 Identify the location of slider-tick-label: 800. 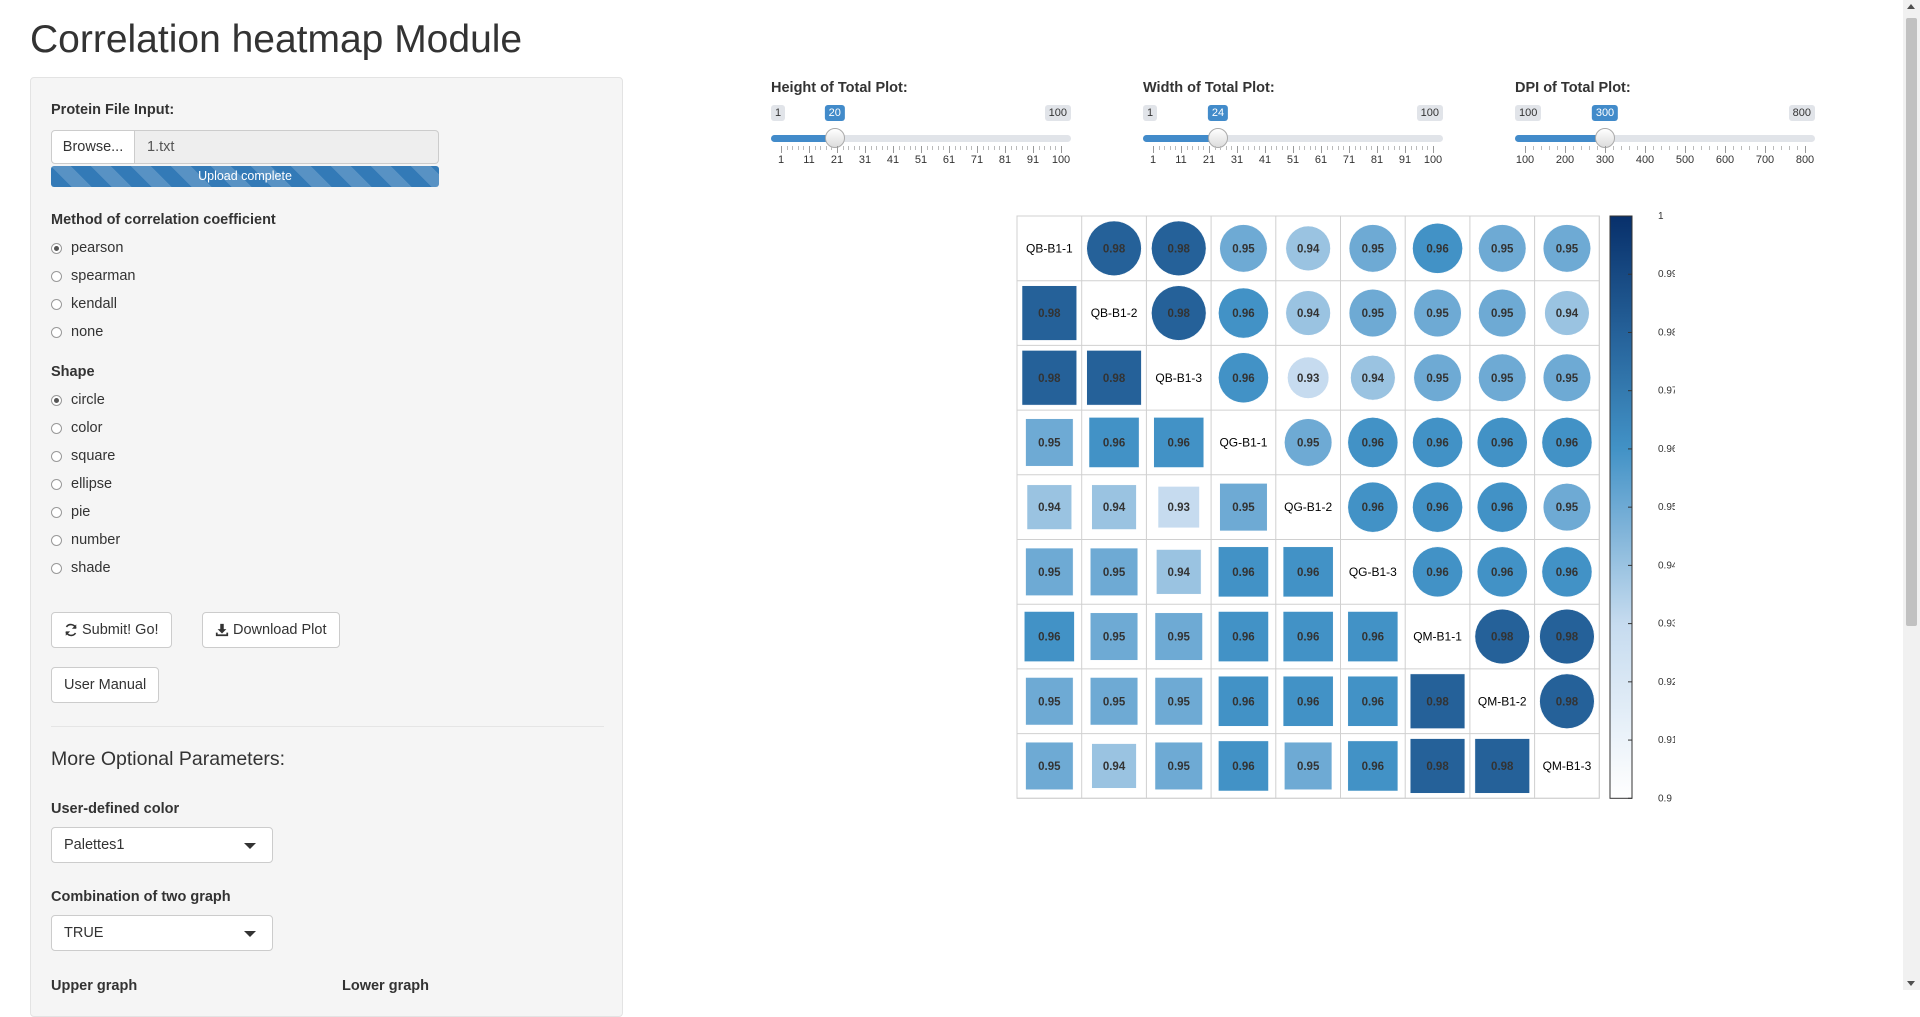
(1805, 160).